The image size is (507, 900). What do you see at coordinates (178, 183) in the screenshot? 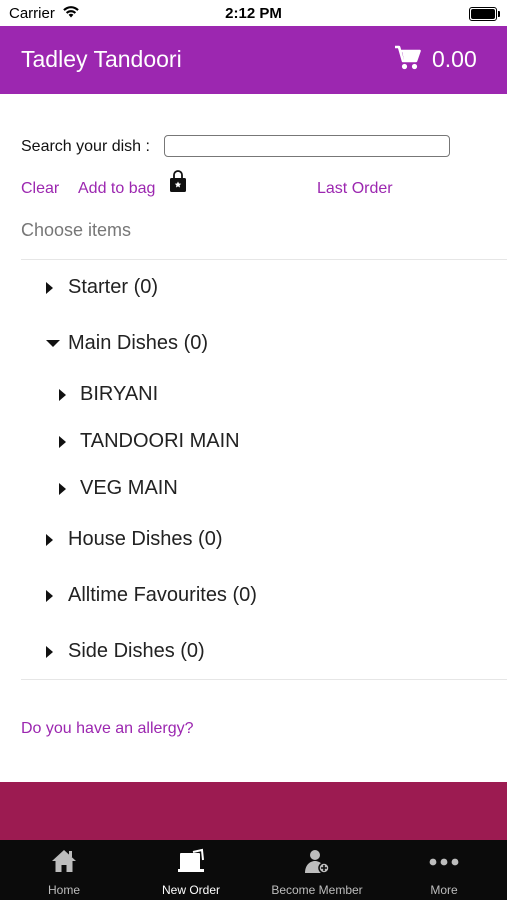
I see `shopping-bag-icon` at bounding box center [178, 183].